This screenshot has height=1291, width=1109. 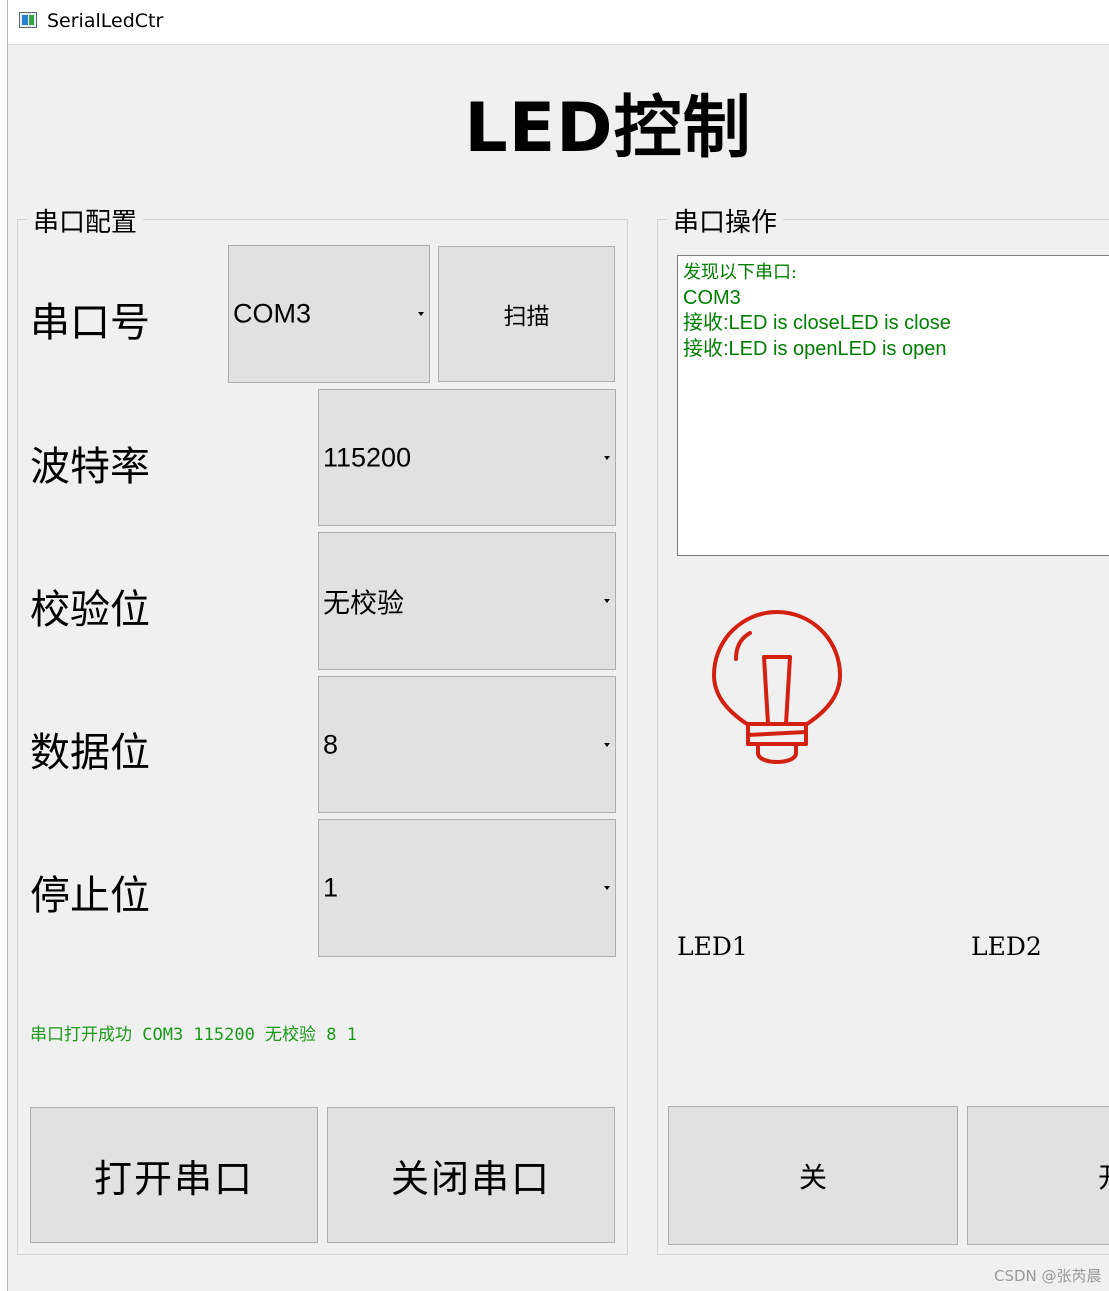 What do you see at coordinates (526, 317) in the screenshot?
I see `scan-button-label: 扫描` at bounding box center [526, 317].